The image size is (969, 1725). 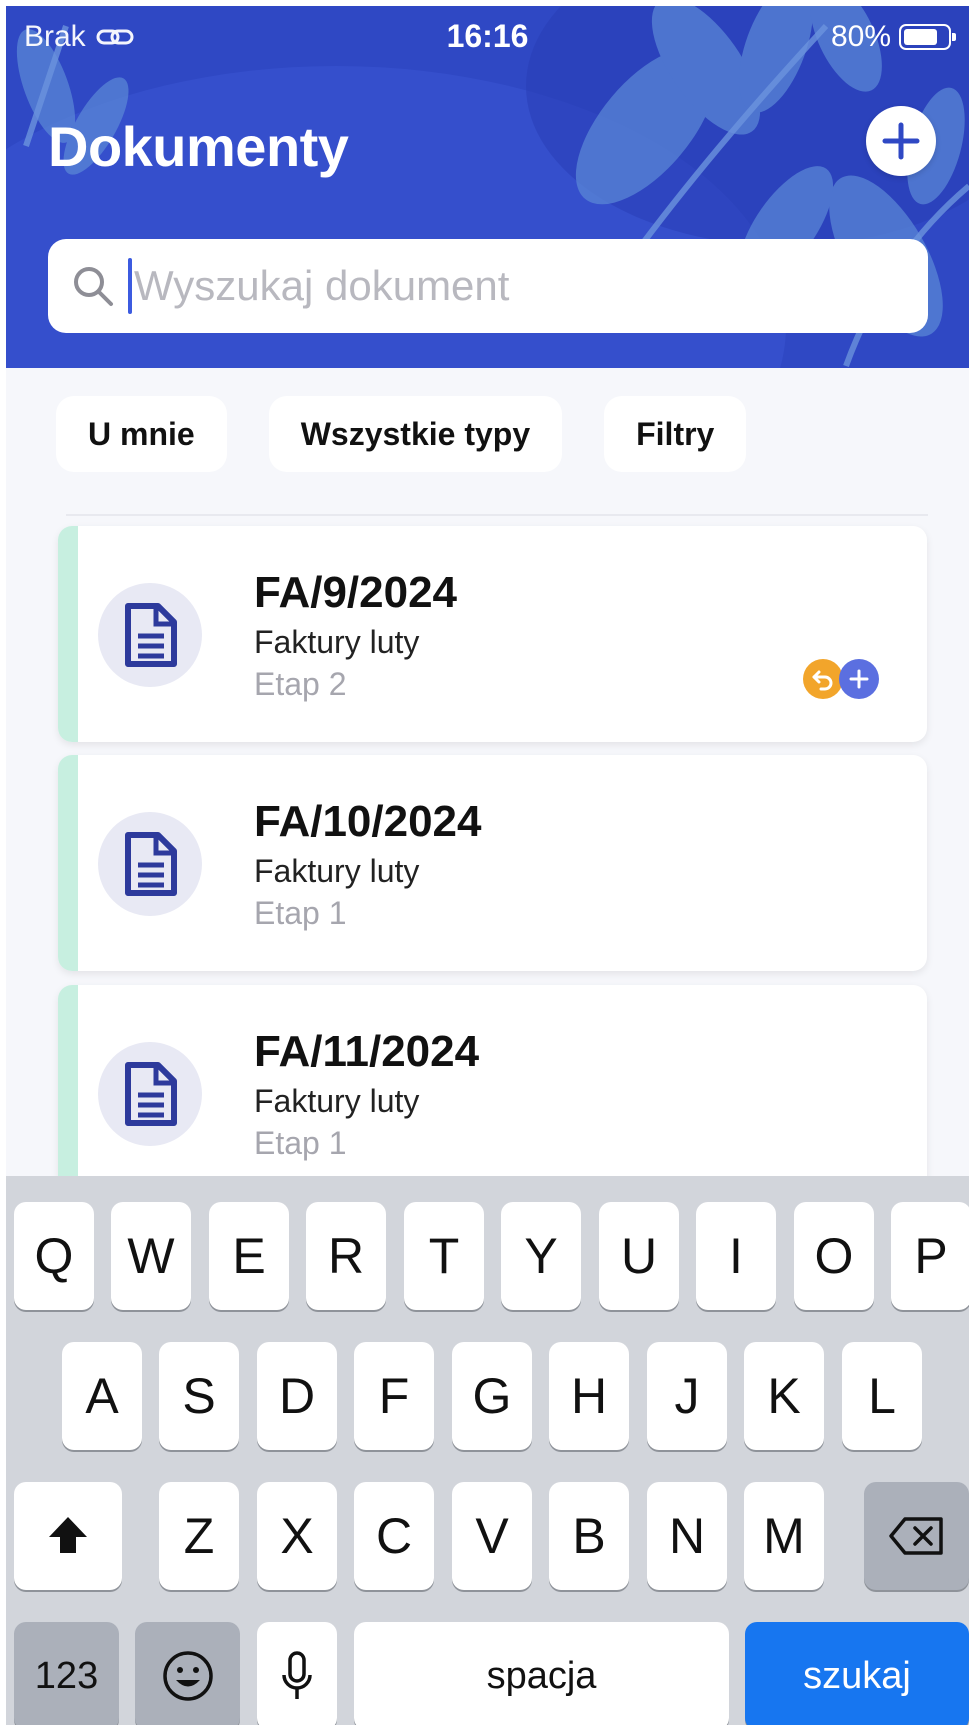 I want to click on key-r: R, so click(x=346, y=1256).